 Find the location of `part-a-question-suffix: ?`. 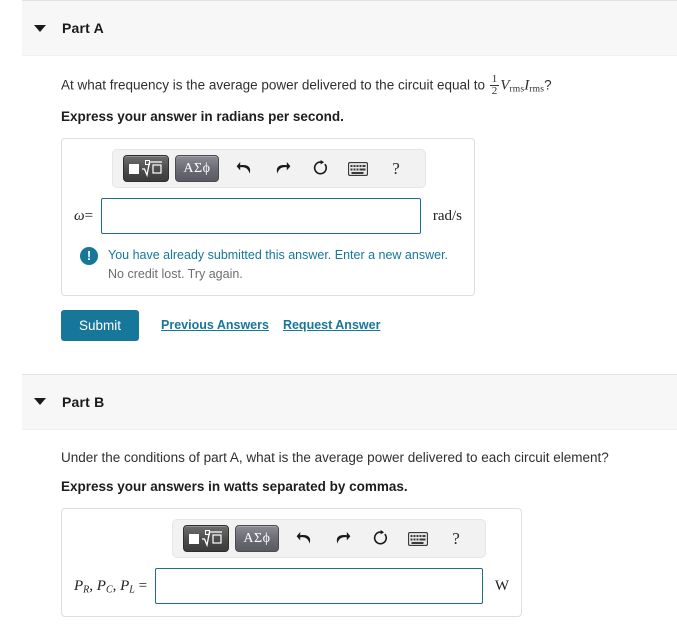

part-a-question-suffix: ? is located at coordinates (548, 85).